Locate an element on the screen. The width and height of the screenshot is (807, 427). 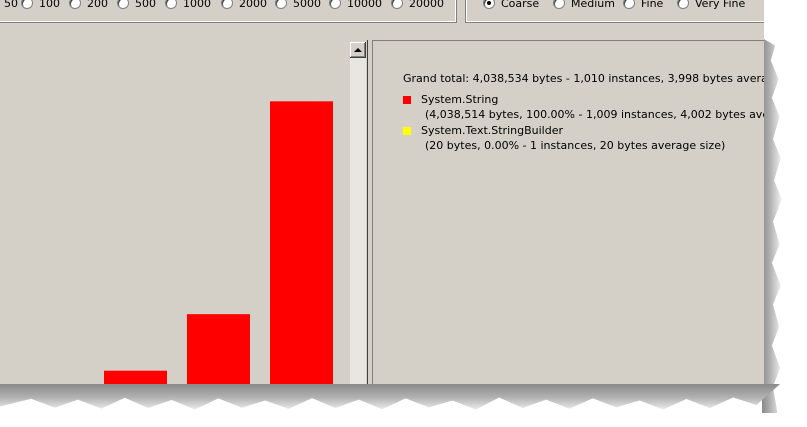
bucket-option-100: 100 is located at coordinates (40, 5).